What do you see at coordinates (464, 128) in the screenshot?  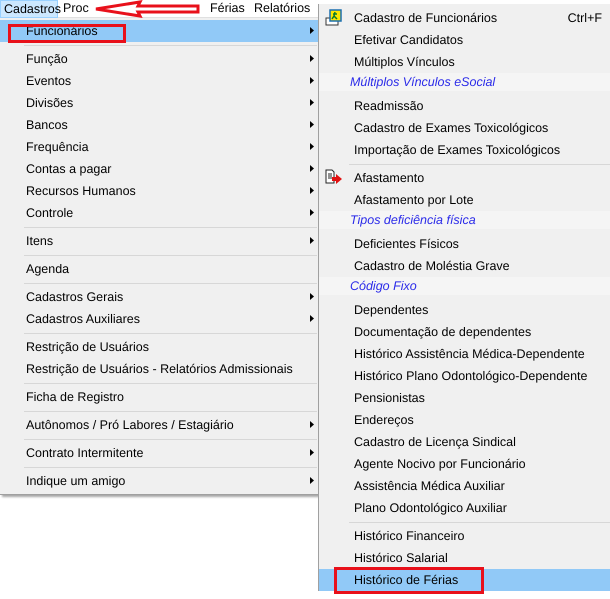 I see `menu-item: Cadastro de Exames Toxicológicos` at bounding box center [464, 128].